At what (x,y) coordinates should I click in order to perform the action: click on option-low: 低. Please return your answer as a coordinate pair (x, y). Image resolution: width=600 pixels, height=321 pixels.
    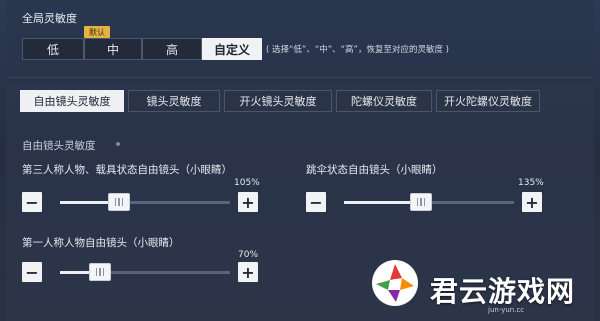
    Looking at the image, I should click on (53, 49).